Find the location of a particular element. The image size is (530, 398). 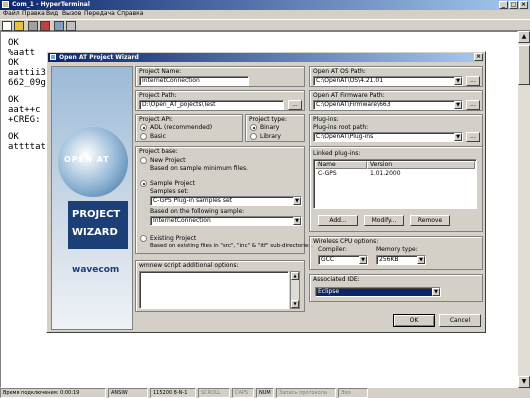

status-port-settings: 115200 8-N-1 is located at coordinates (173, 393).